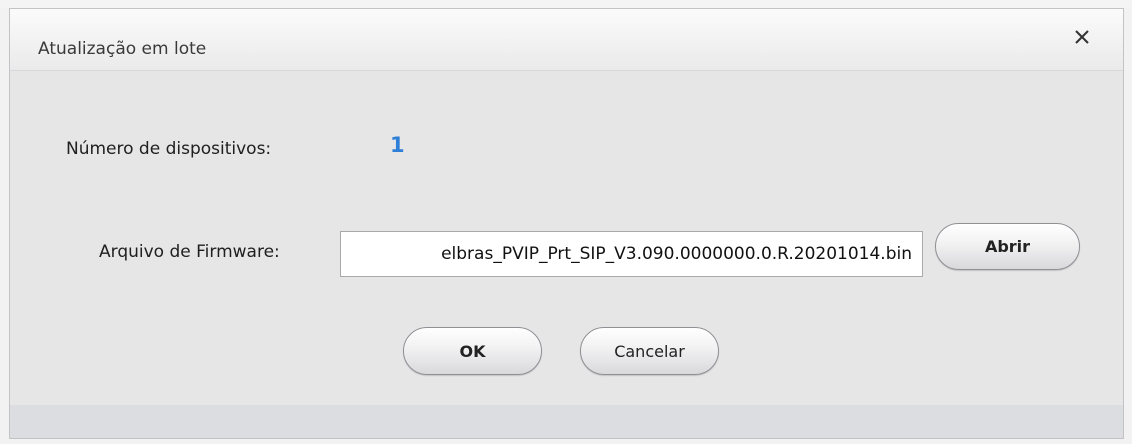 Image resolution: width=1132 pixels, height=444 pixels. What do you see at coordinates (472, 351) in the screenshot?
I see `ok-button: OK` at bounding box center [472, 351].